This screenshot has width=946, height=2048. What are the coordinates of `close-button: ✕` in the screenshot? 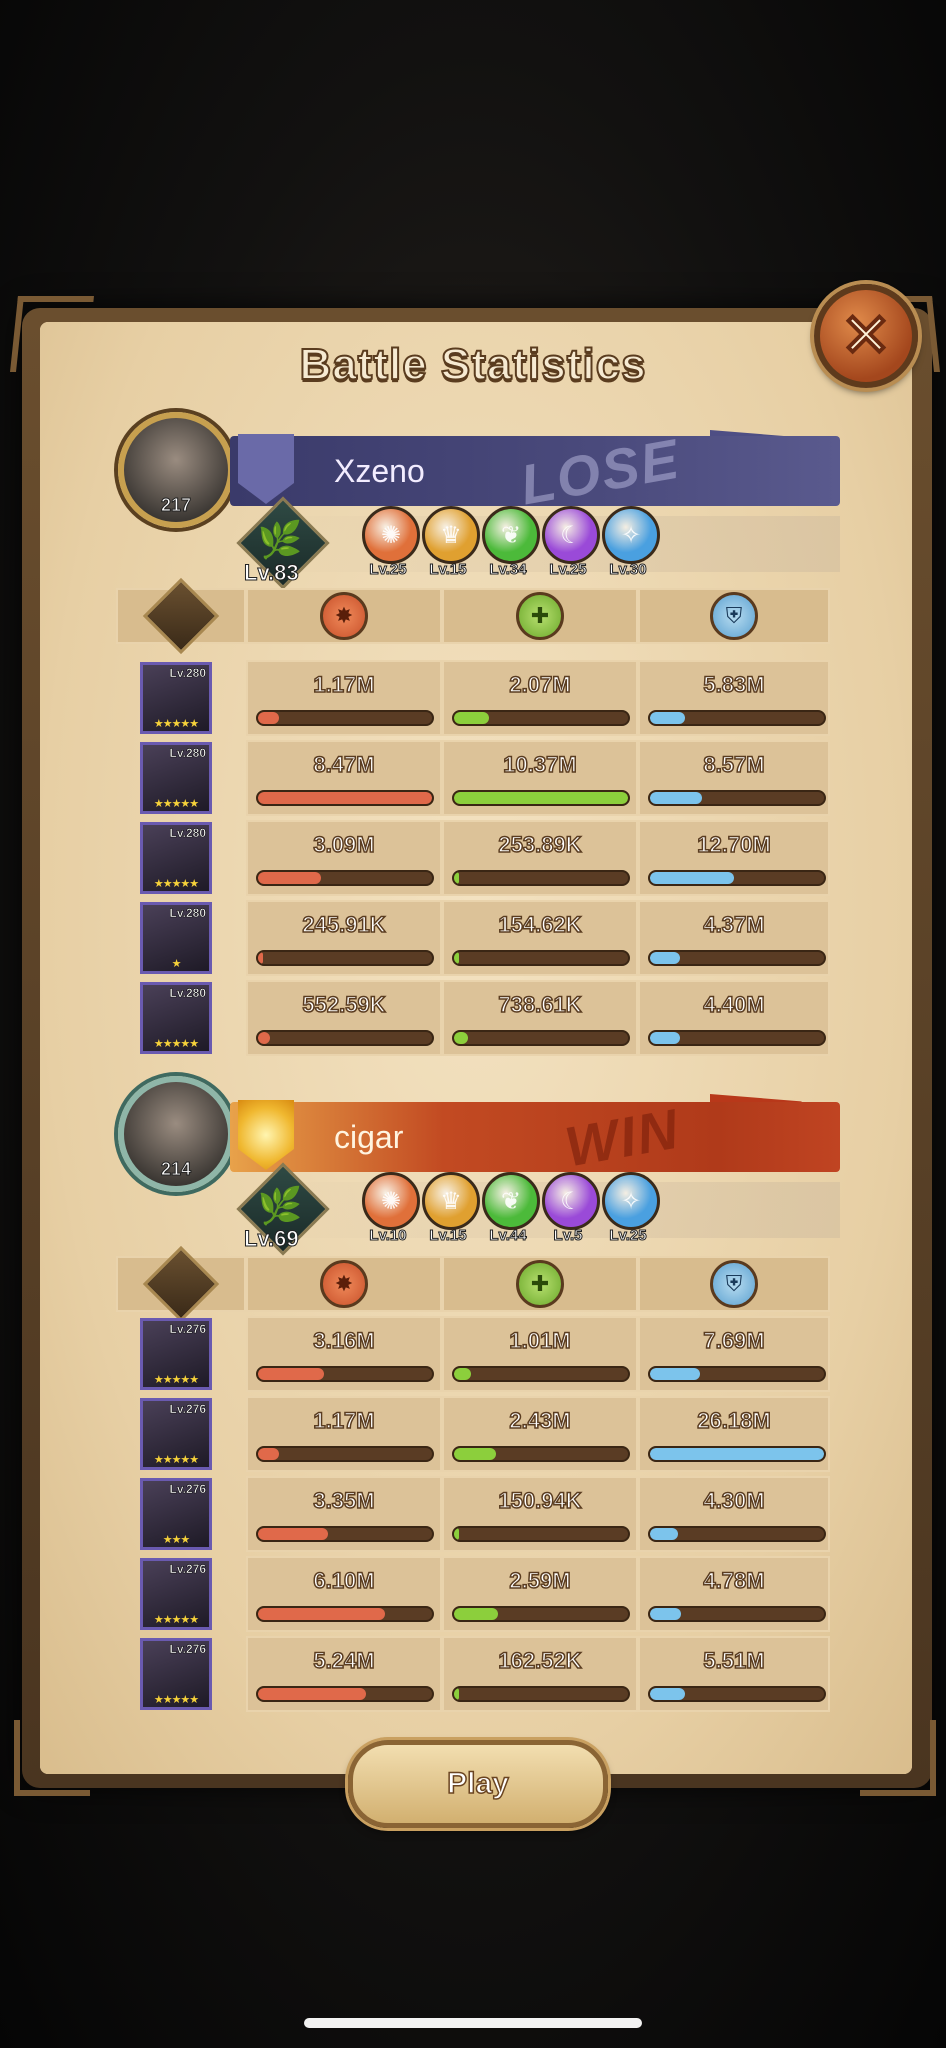 It's located at (866, 336).